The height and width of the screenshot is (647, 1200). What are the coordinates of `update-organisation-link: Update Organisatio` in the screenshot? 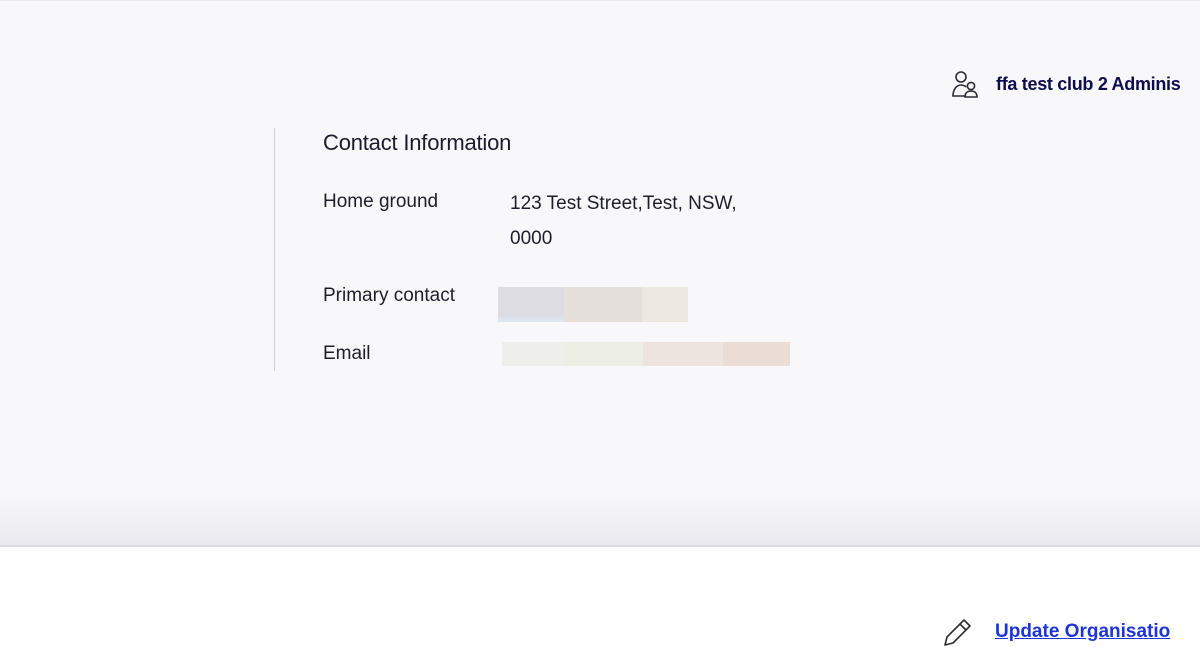 It's located at (1082, 632).